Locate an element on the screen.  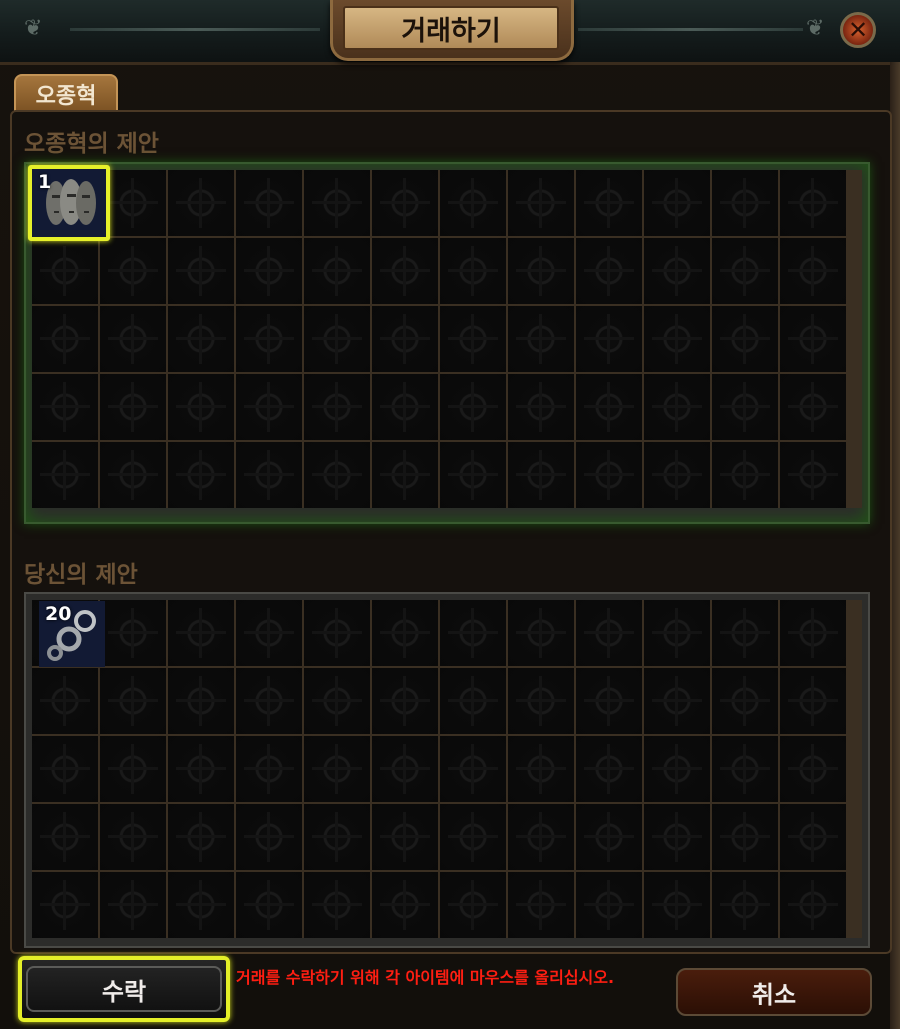
tab-partner: 오종혁 is located at coordinates (66, 93).